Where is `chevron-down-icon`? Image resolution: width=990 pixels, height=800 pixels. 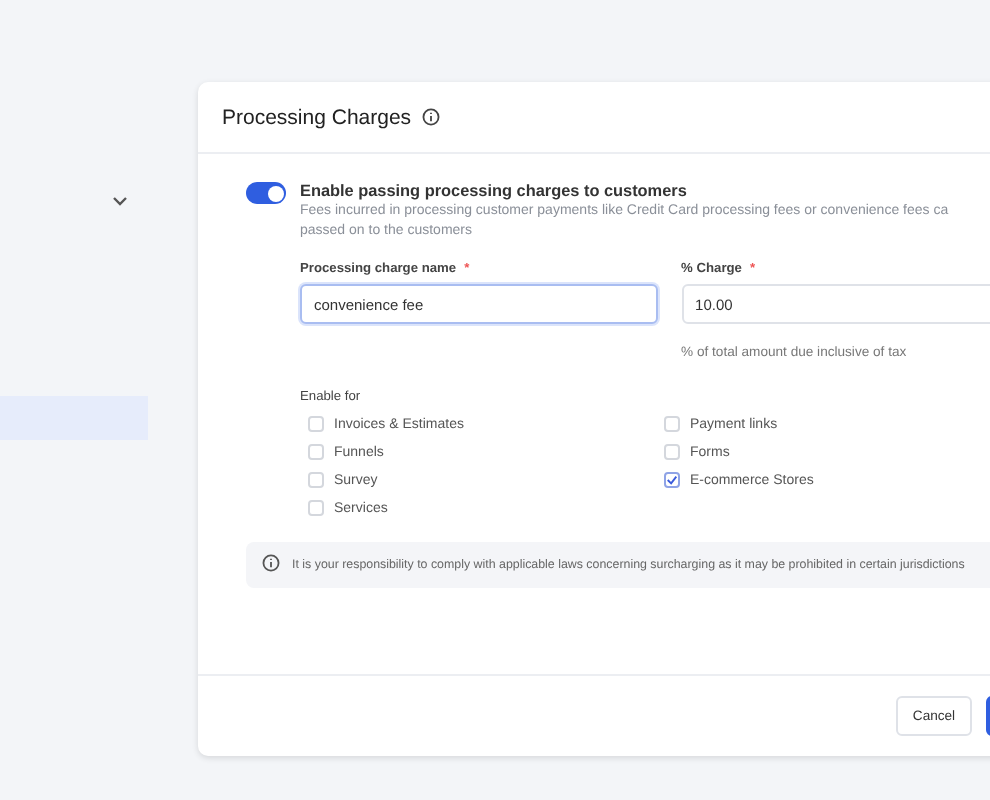 chevron-down-icon is located at coordinates (120, 201).